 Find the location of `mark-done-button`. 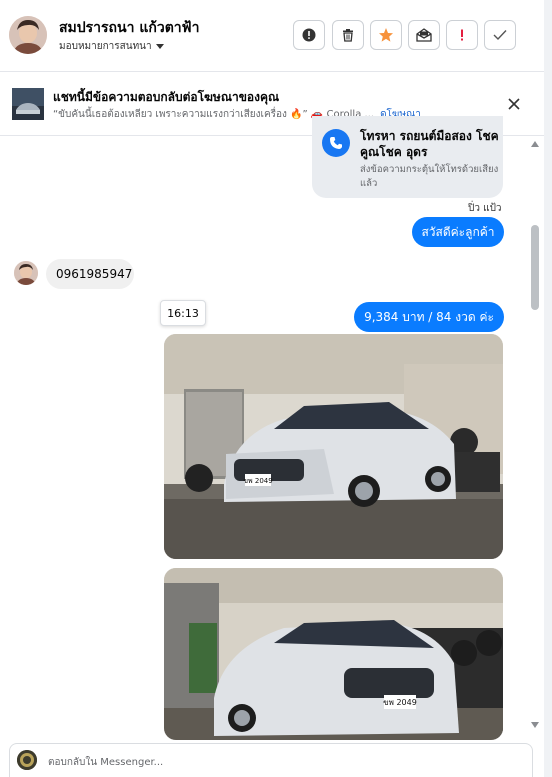

mark-done-button is located at coordinates (500, 35).